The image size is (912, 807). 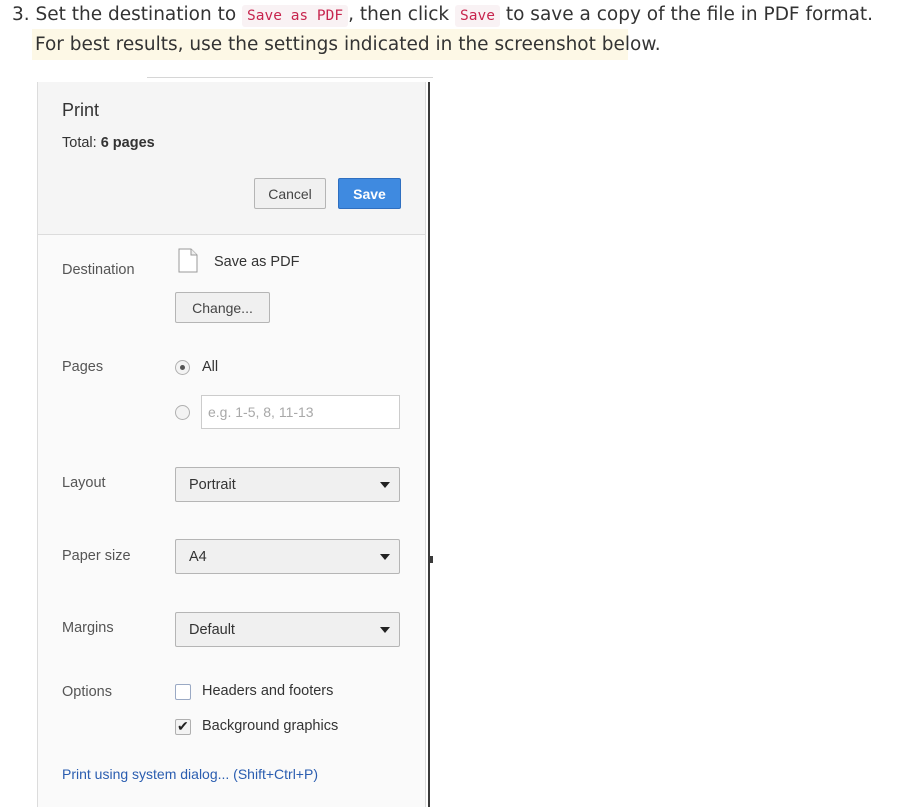 I want to click on pages-custom-radio, so click(x=182, y=412).